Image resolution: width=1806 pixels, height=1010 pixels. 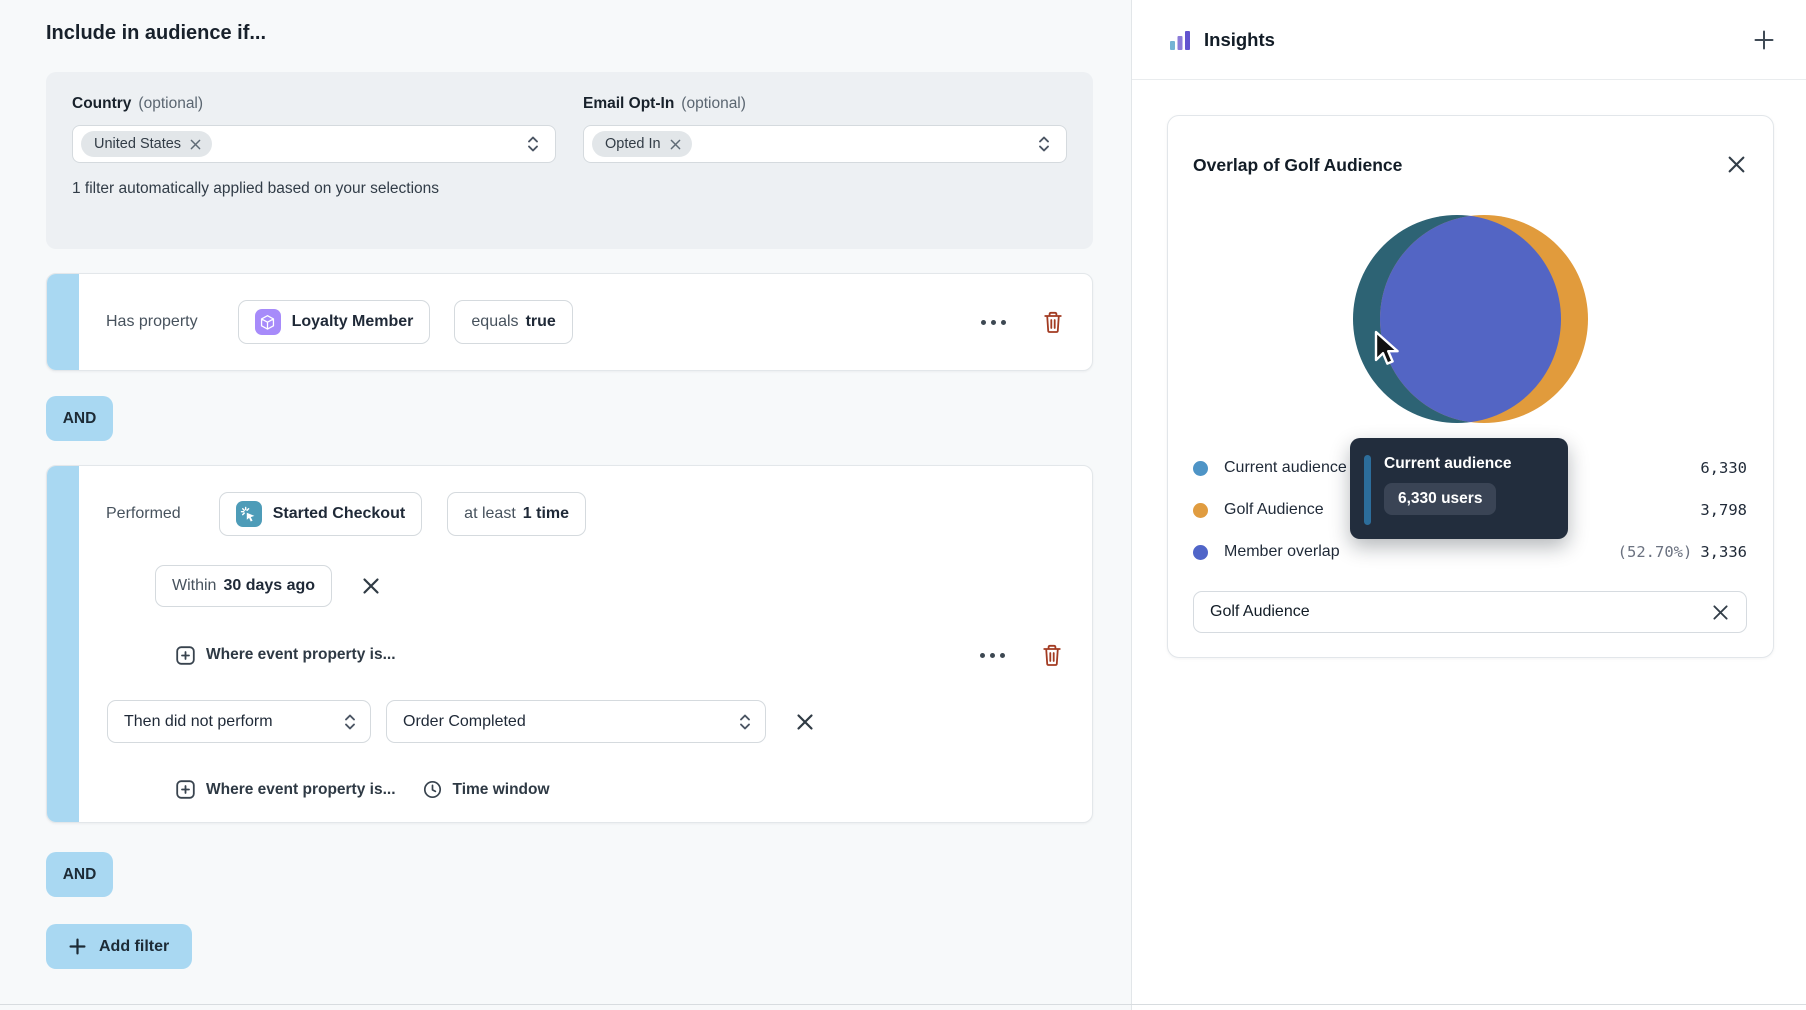 I want to click on clear-audience-button, so click(x=1720, y=612).